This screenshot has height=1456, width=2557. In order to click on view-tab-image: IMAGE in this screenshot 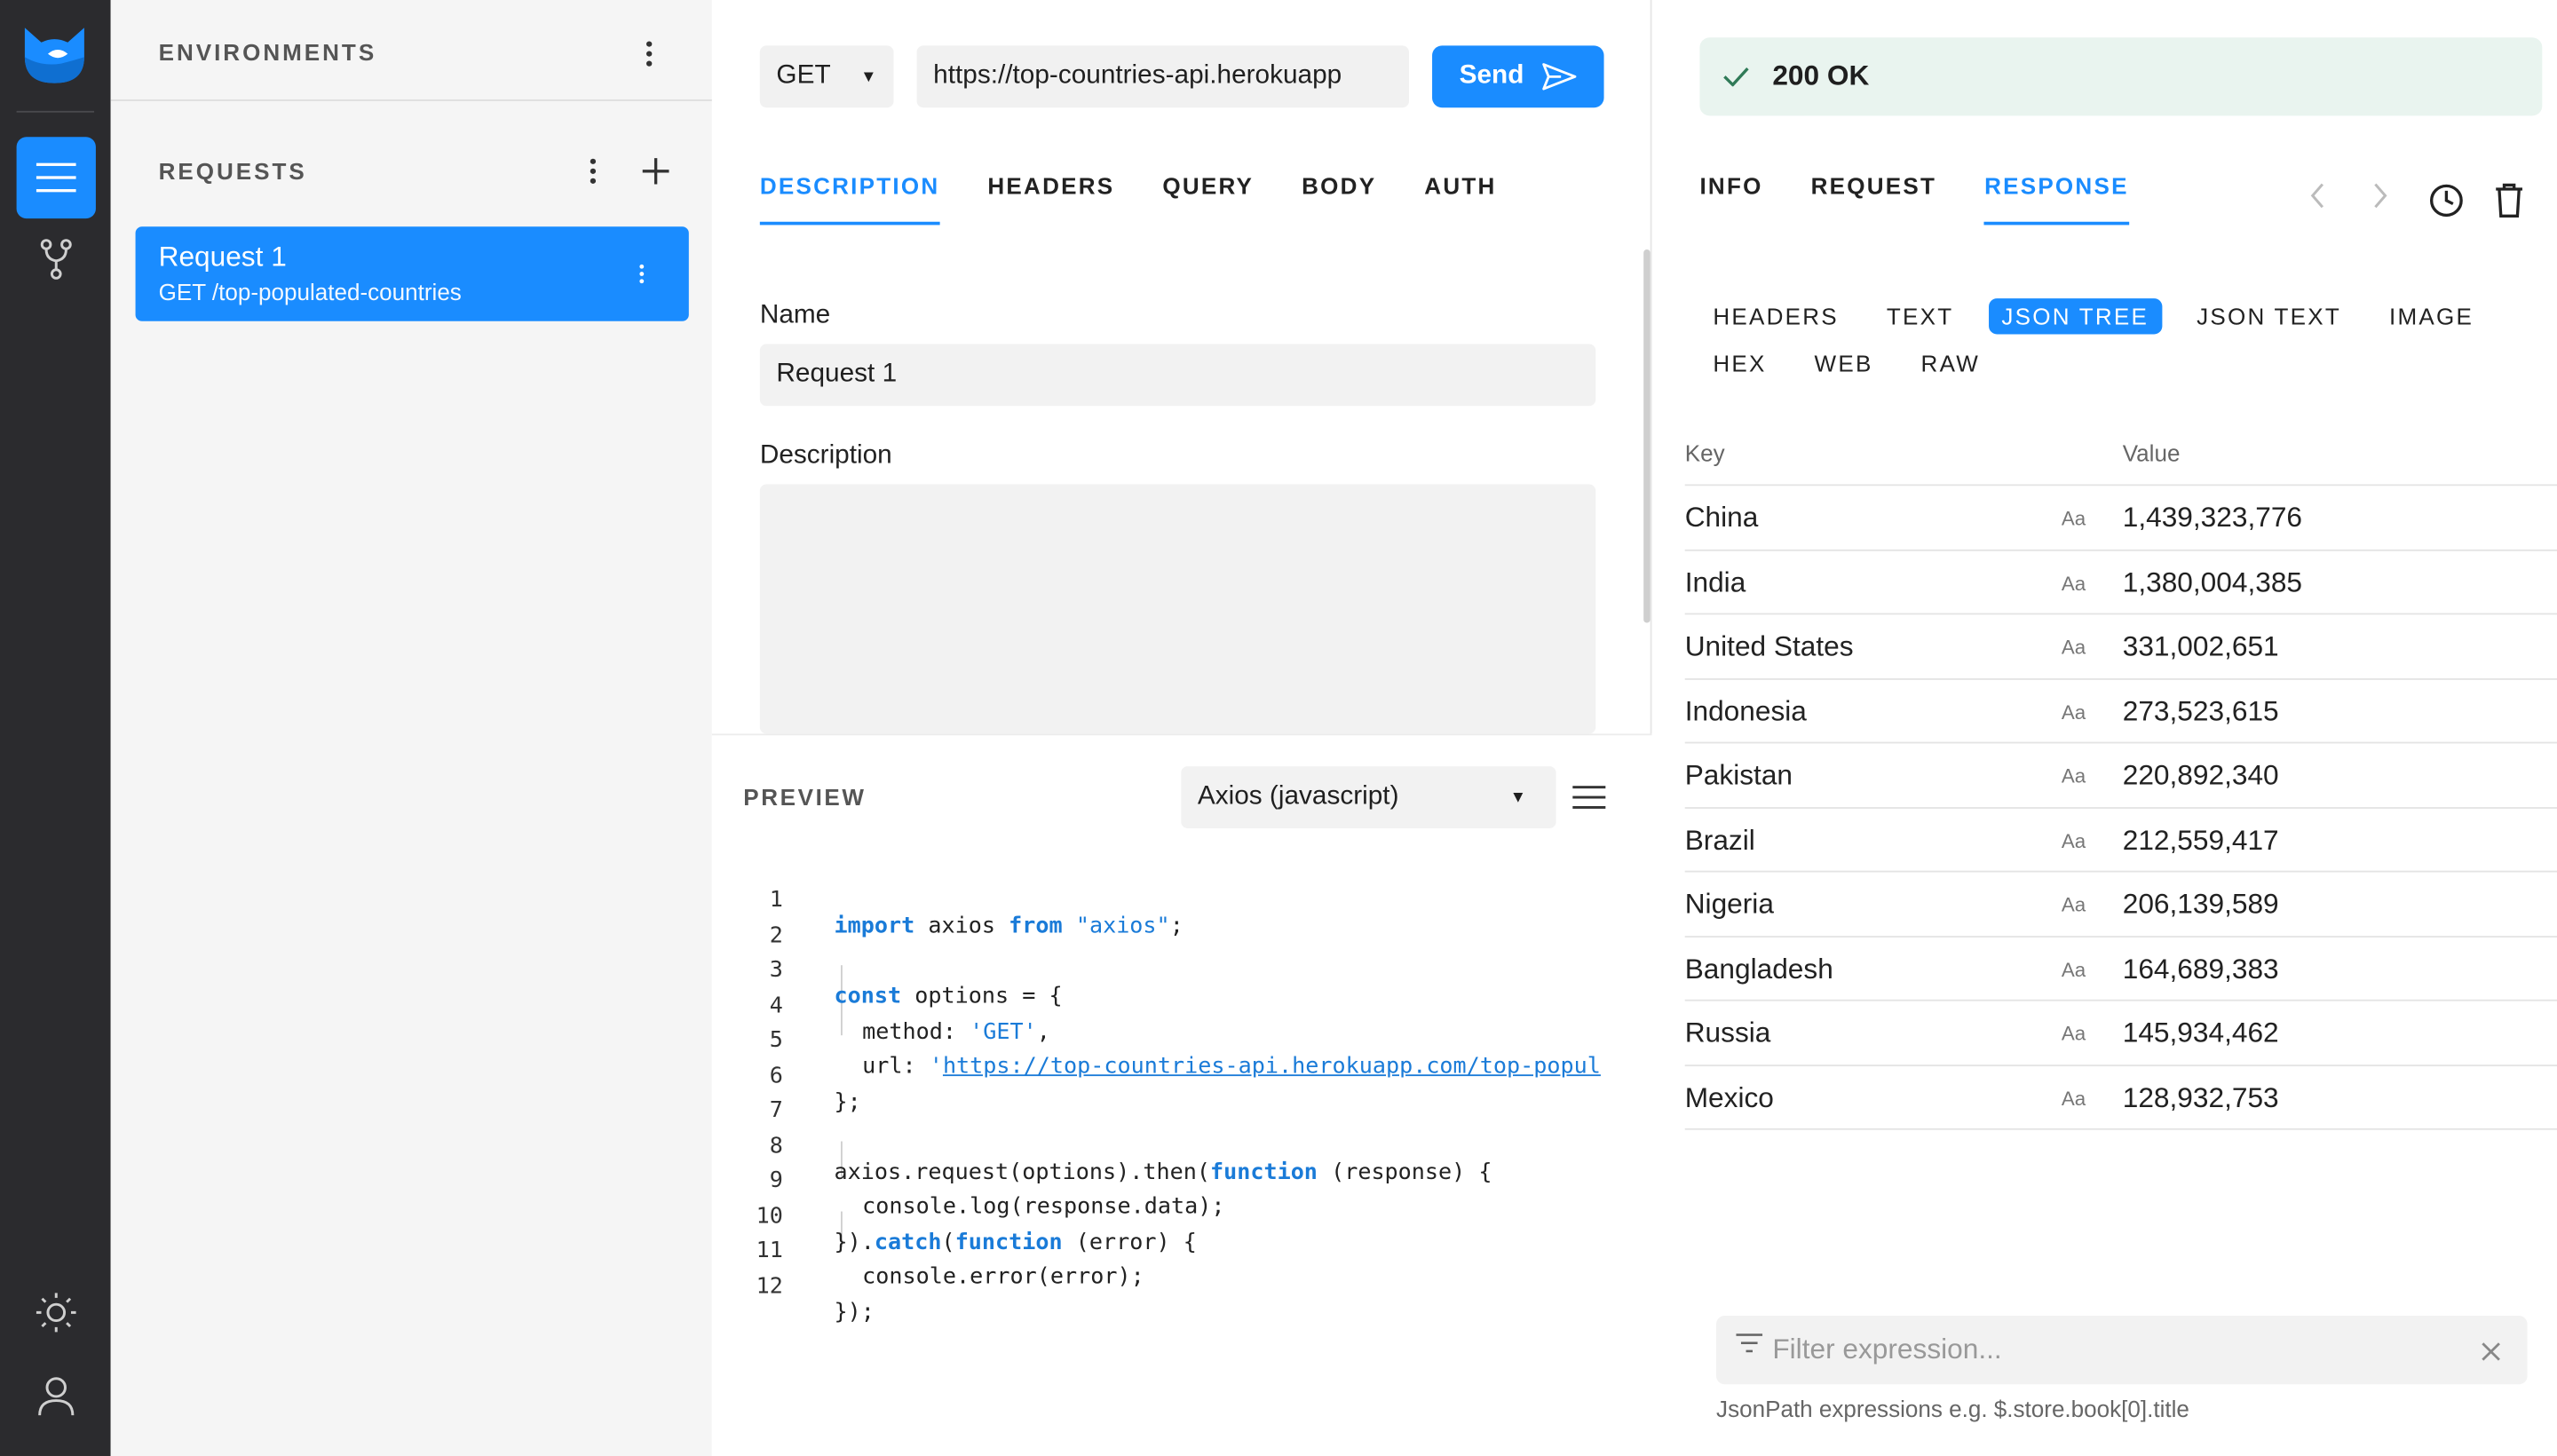, I will do `click(2431, 316)`.